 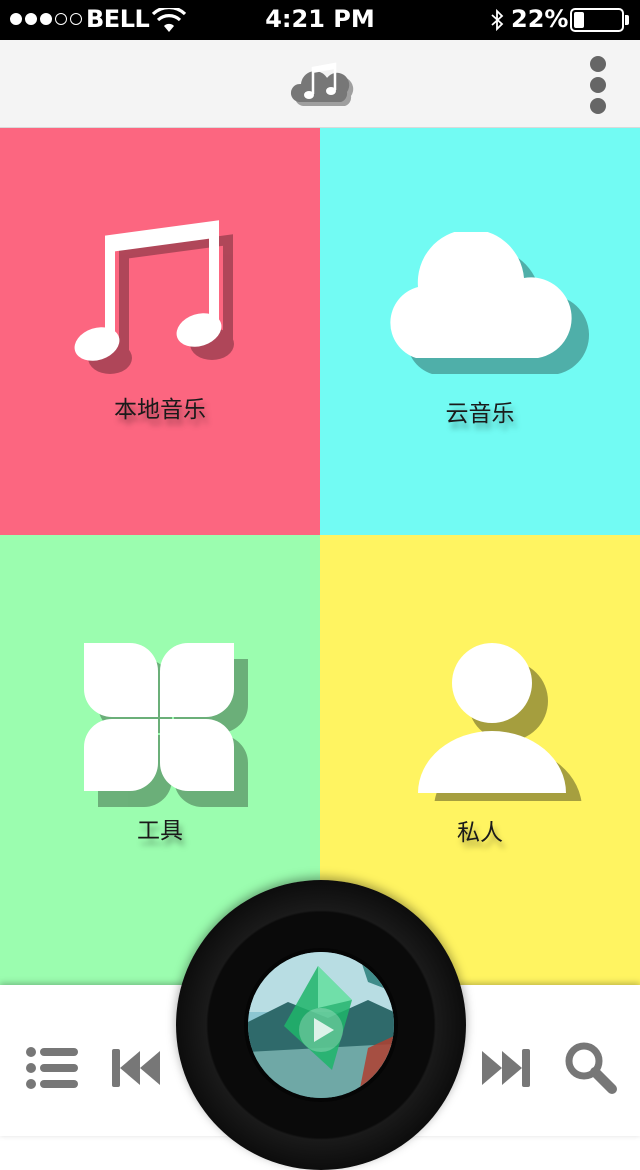 I want to click on skip-next-icon, so click(x=505, y=1068).